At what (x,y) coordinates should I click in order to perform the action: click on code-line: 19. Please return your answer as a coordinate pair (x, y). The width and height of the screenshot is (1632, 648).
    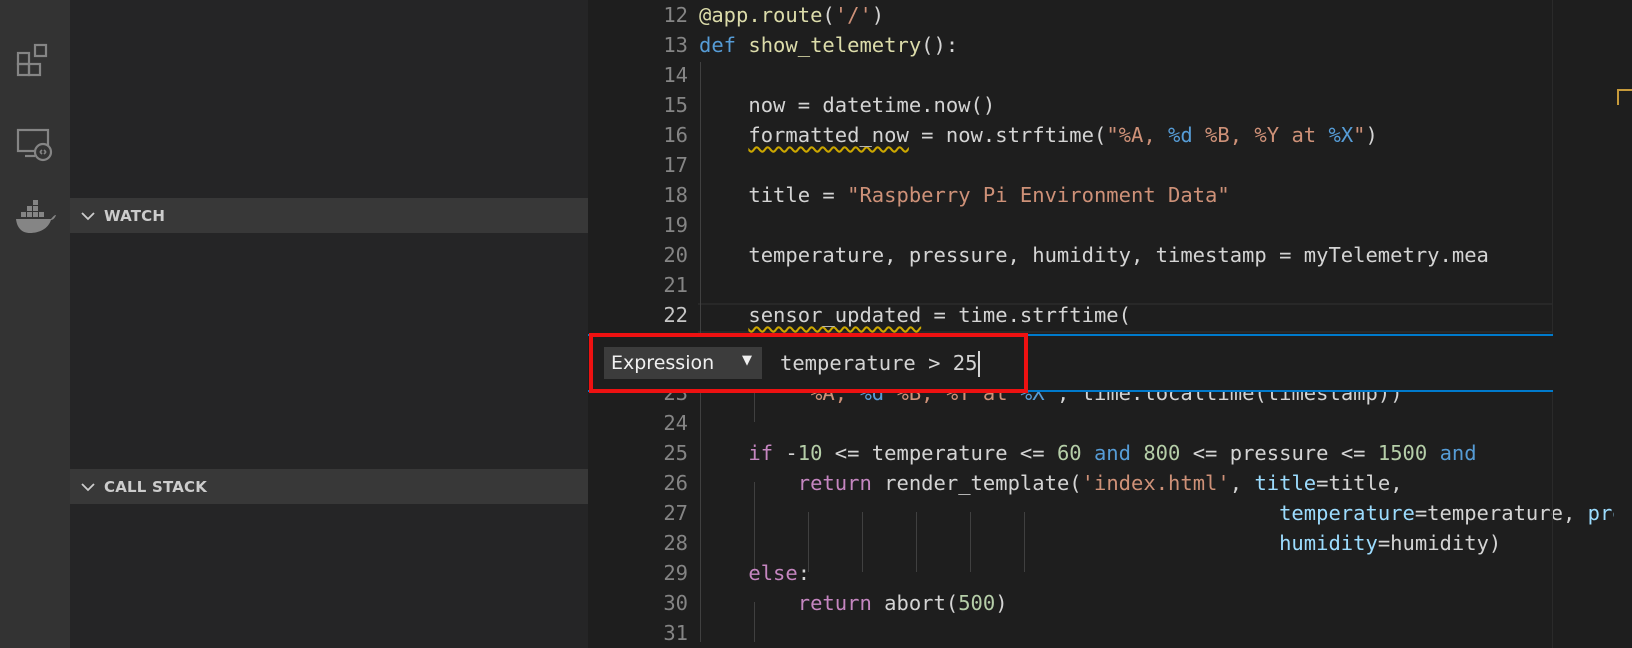
    Looking at the image, I should click on (1070, 225).